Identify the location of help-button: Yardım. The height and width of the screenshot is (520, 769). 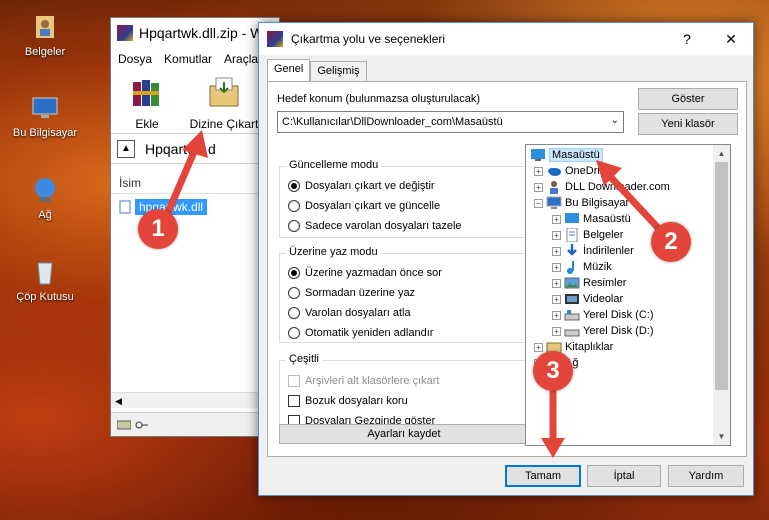
(706, 476).